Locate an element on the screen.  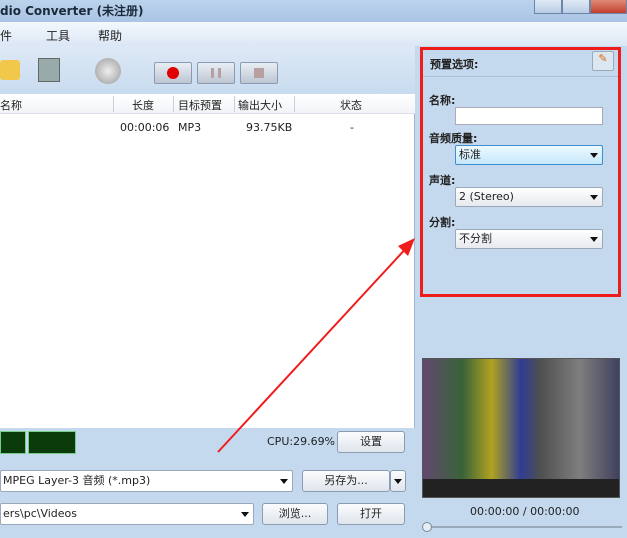
format-select: MPEG Layer-3 音频 (*.mp3) is located at coordinates (146, 481).